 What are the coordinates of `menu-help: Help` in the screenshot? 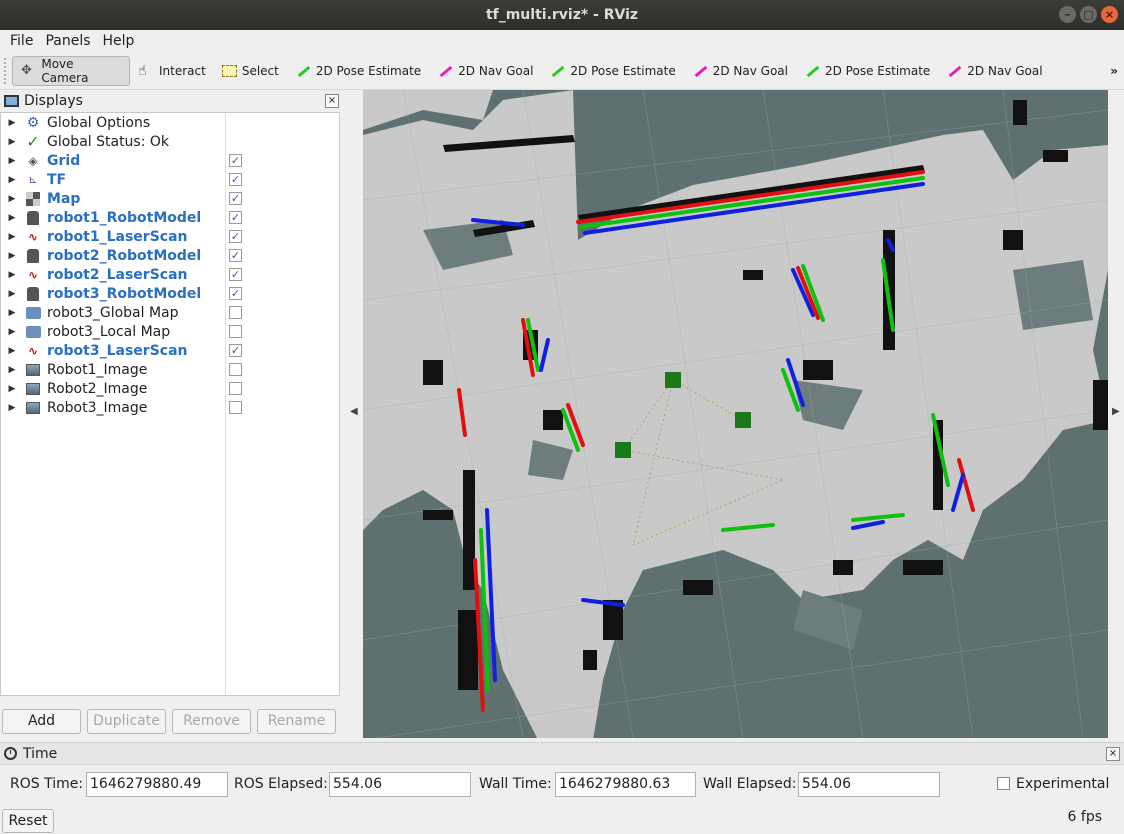 It's located at (119, 41).